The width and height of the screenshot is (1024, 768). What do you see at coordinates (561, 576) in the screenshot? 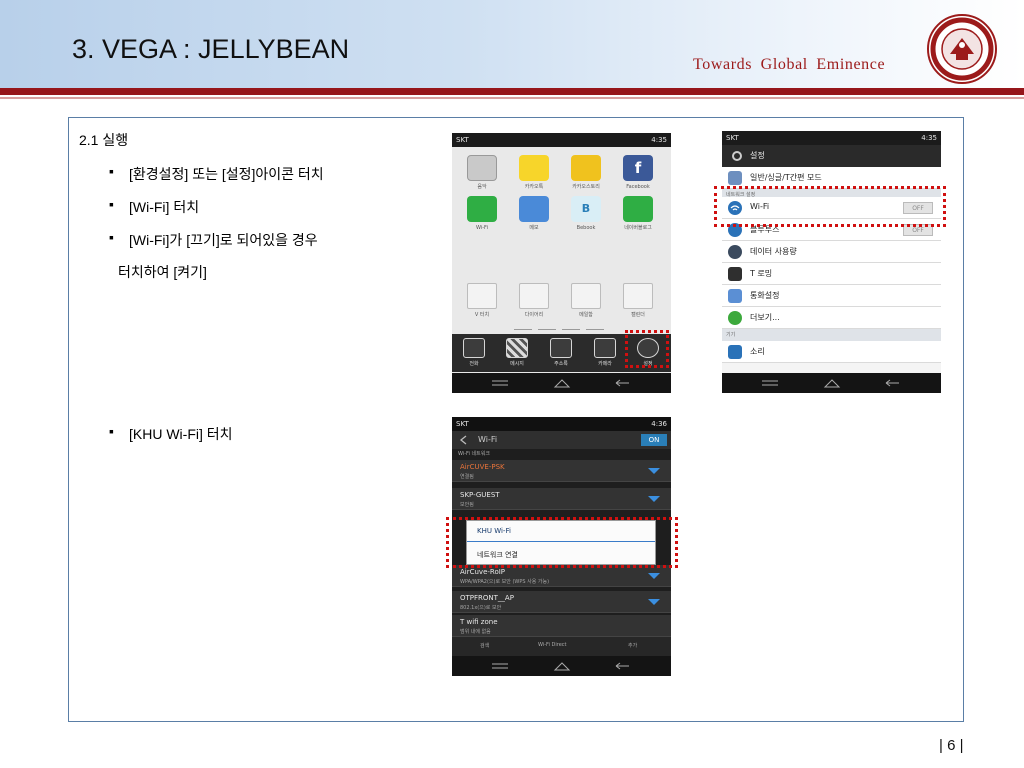
I see `wifi-network-item: AirCuve-RoIP WPA/WPA2(으)로 보안 (WPS 사용 가능)` at bounding box center [561, 576].